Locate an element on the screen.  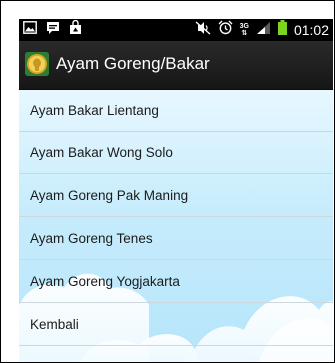
menu-item-ayam-goreng-pak-maning: Ayam Goreng Pak Maning is located at coordinates (176, 196).